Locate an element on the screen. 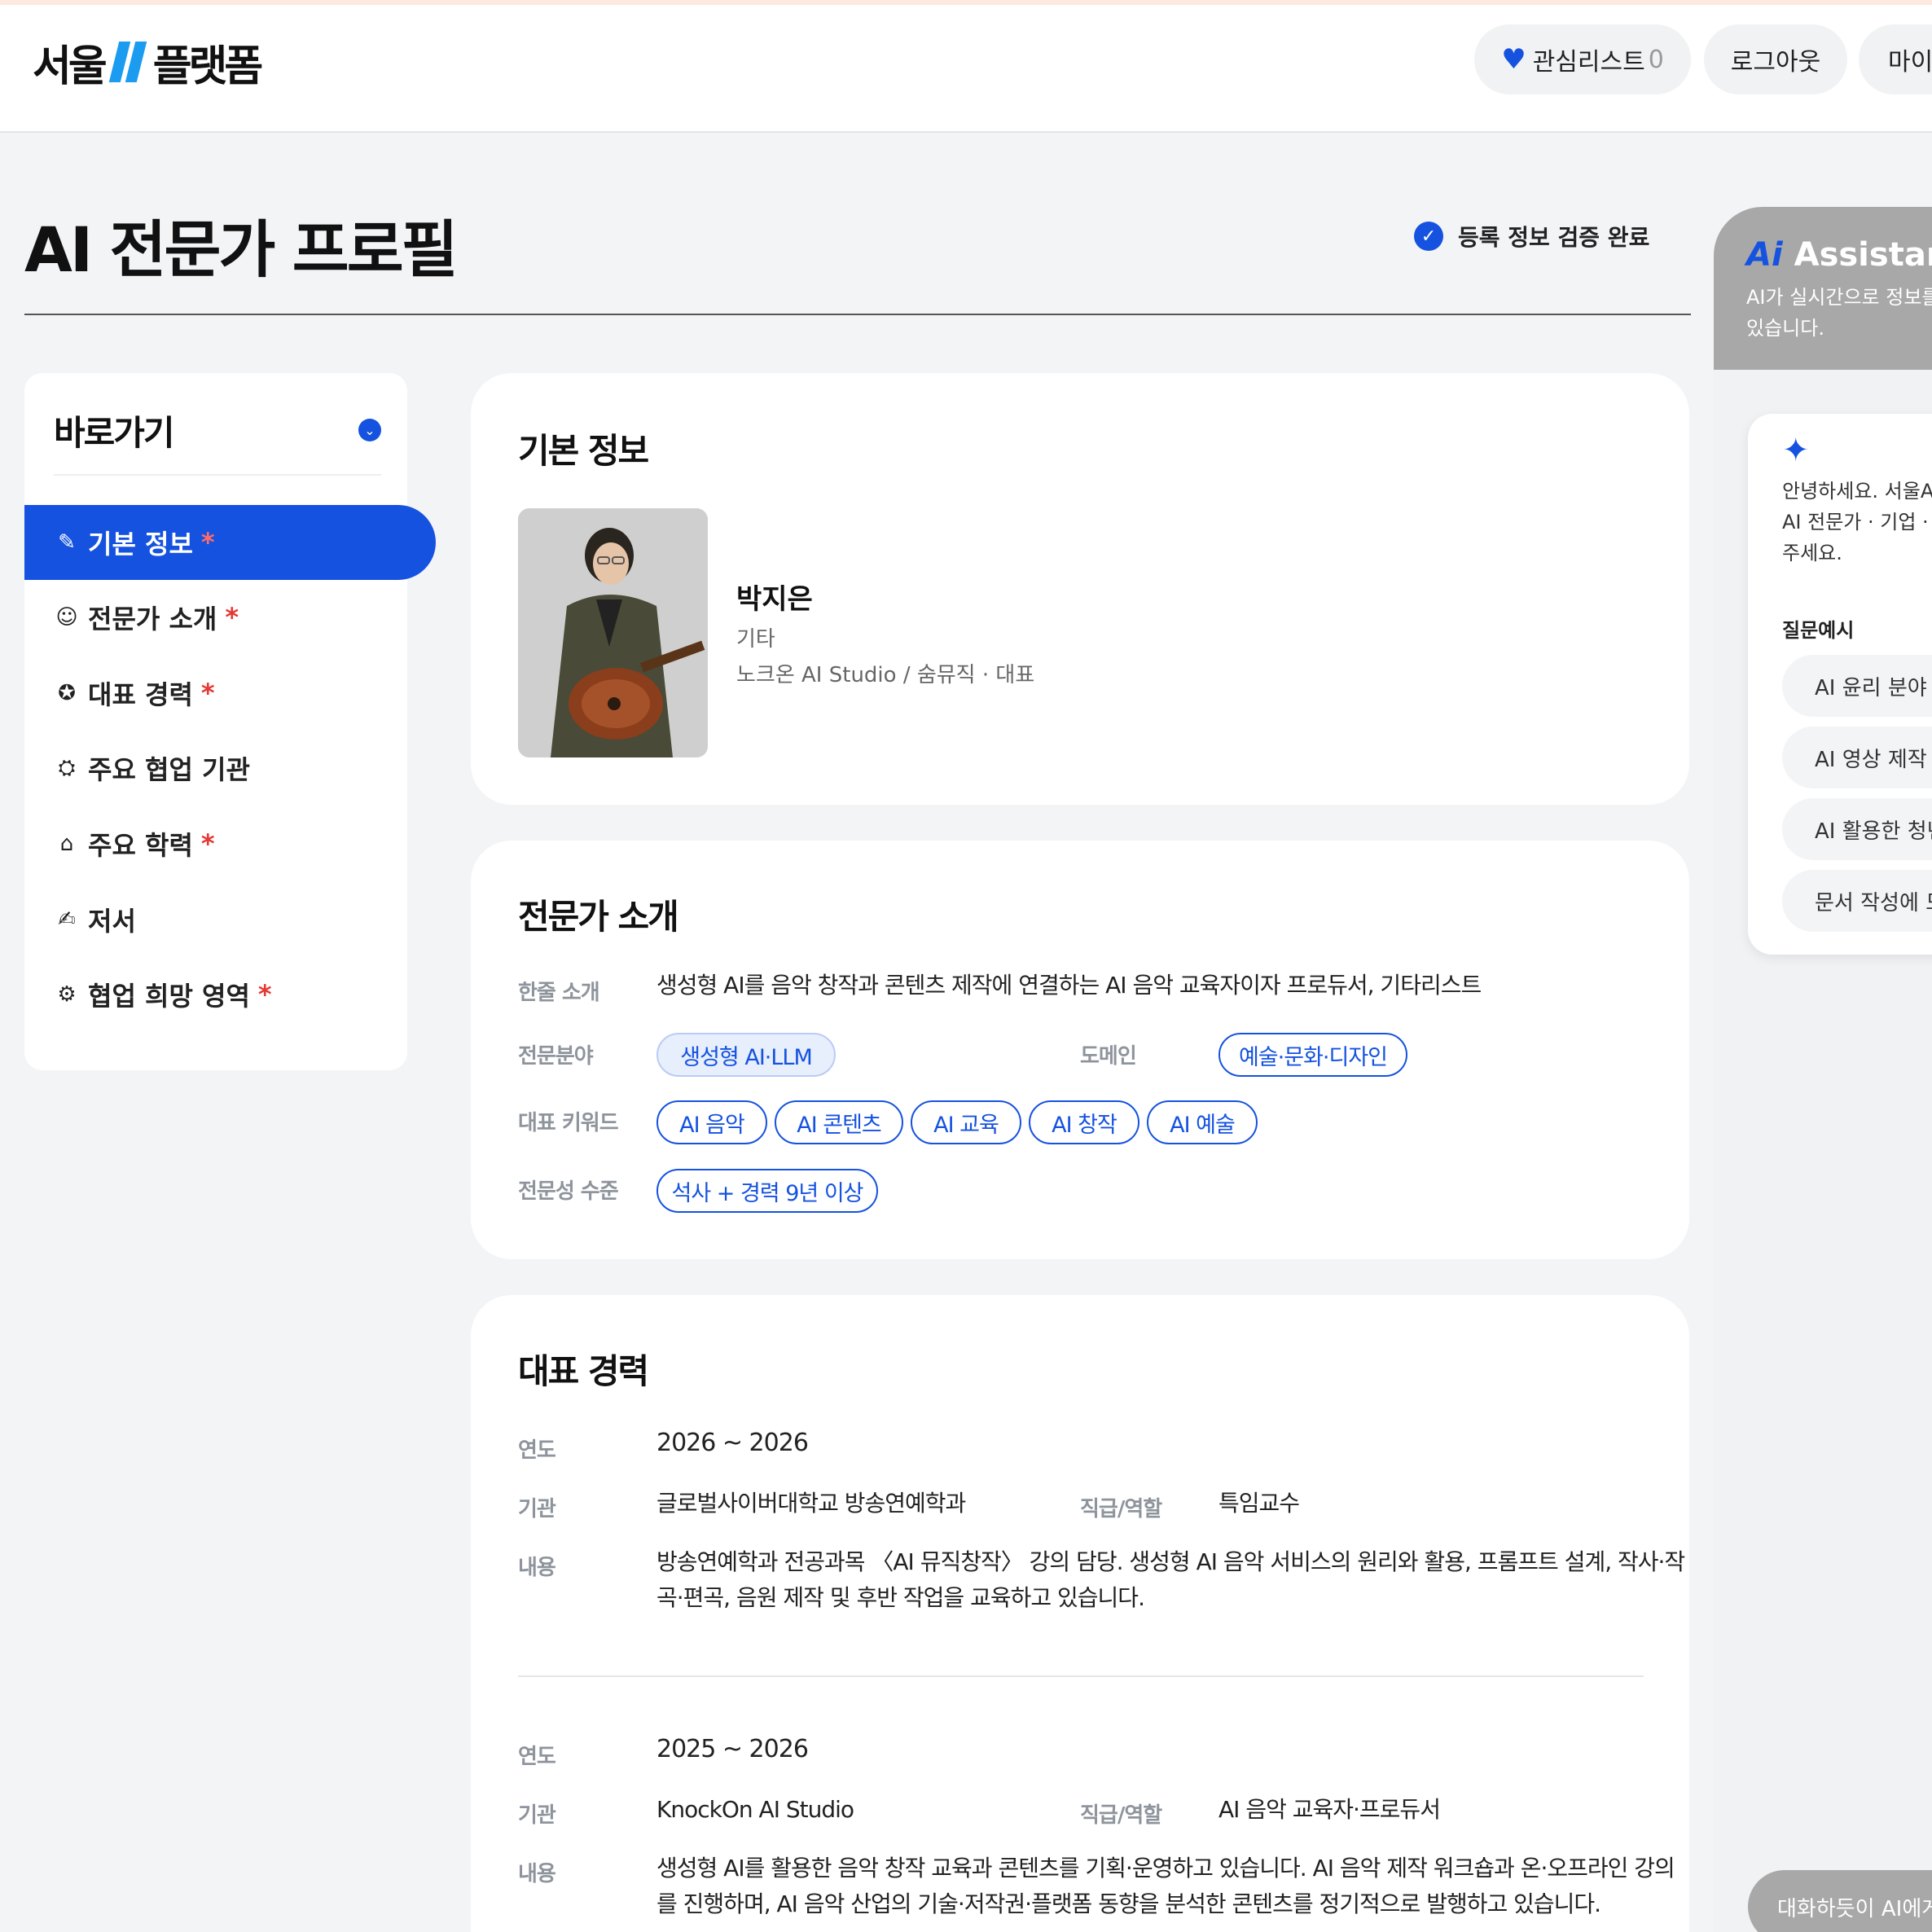  title-divider is located at coordinates (857, 315).